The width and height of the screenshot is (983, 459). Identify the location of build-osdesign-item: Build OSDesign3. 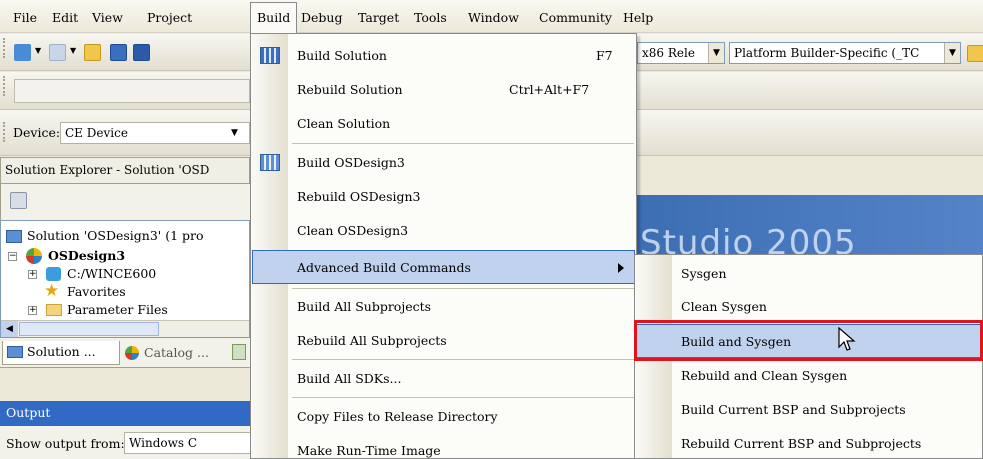
(443, 163).